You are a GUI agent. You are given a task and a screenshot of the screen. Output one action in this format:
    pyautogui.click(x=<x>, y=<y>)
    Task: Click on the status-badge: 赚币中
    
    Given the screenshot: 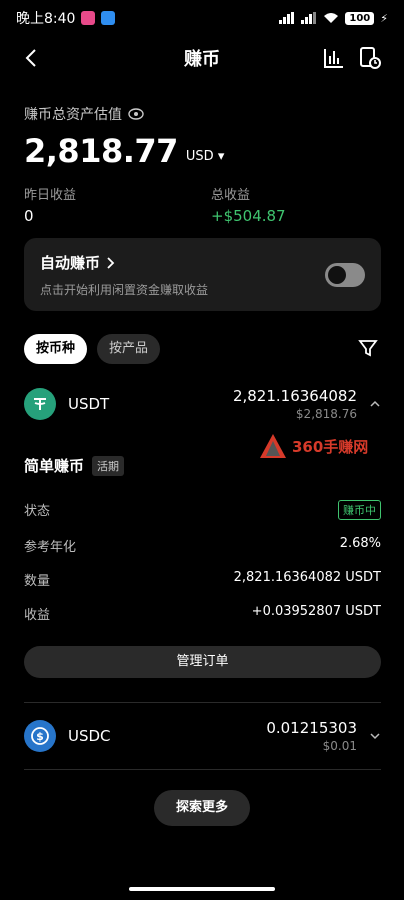 What is the action you would take?
    pyautogui.click(x=359, y=510)
    